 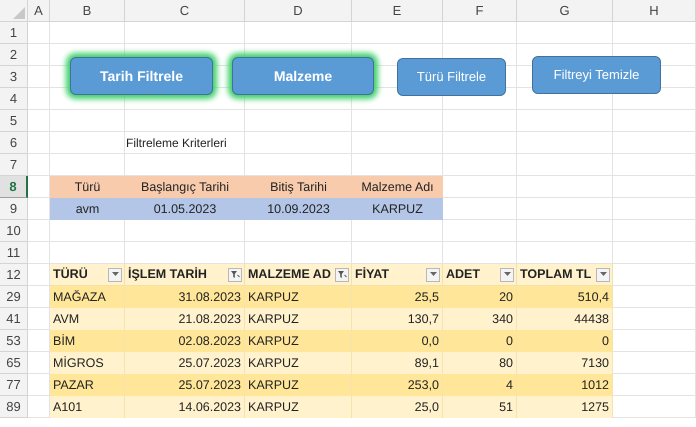 I want to click on row-header: 53, so click(x=14, y=341).